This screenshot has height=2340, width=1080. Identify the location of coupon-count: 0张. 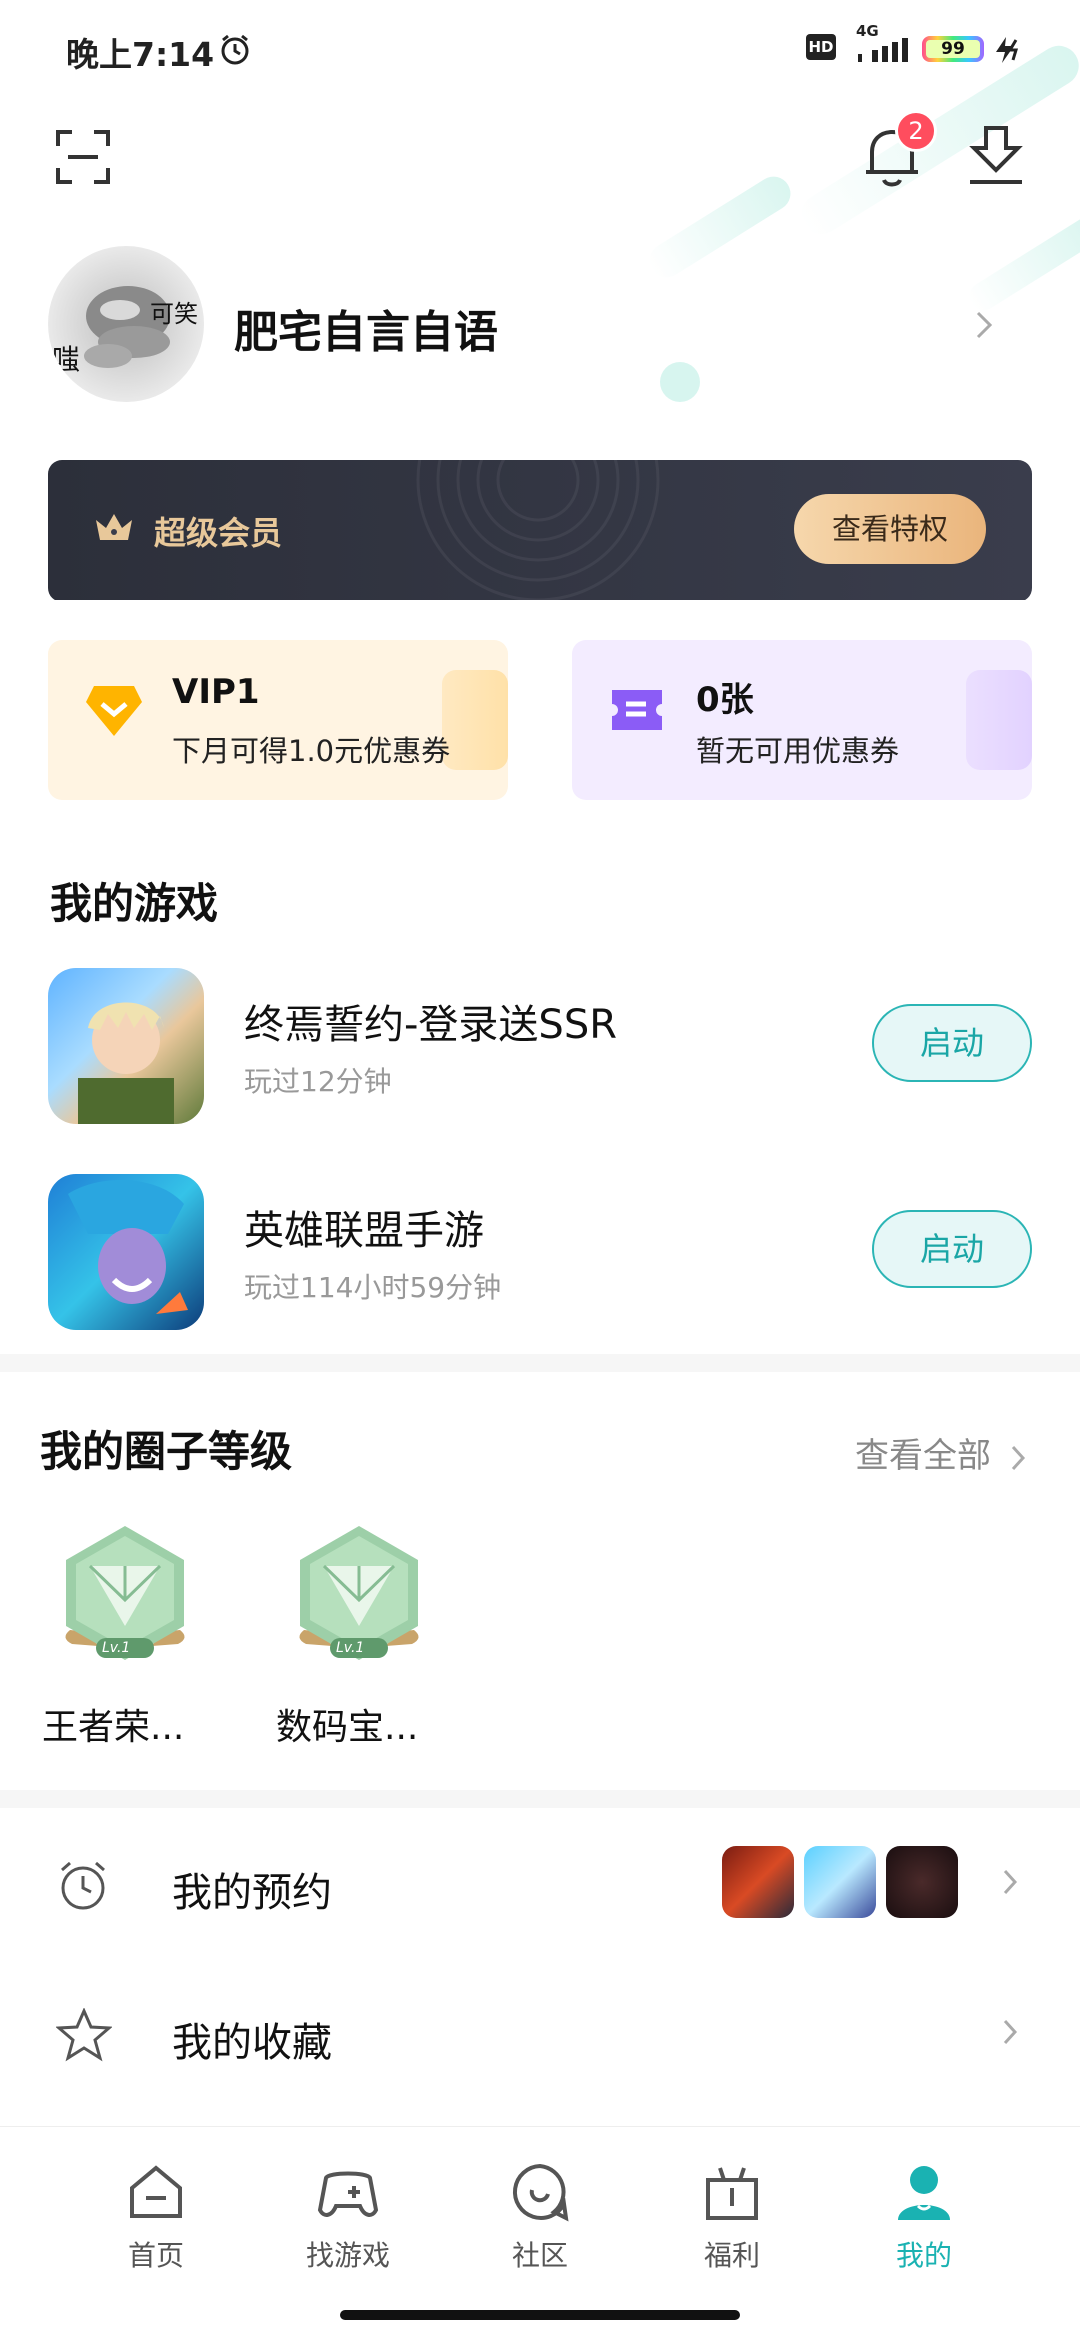
(725, 700).